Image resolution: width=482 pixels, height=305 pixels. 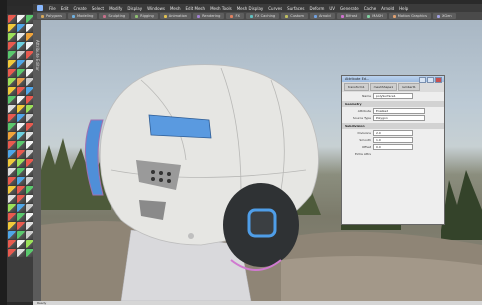 What do you see at coordinates (294, 16) in the screenshot?
I see `shelf-tab-custom: Custom` at bounding box center [294, 16].